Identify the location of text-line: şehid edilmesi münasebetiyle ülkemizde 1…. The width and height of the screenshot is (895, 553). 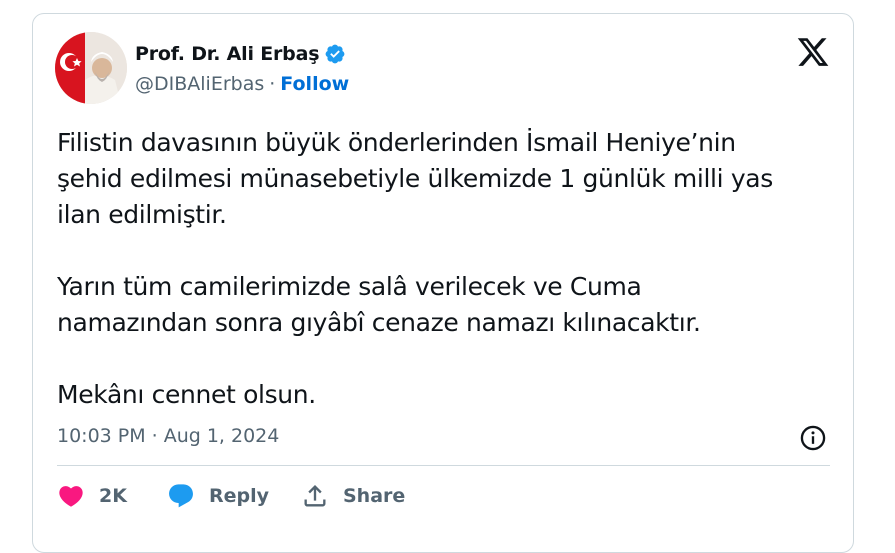
(415, 178).